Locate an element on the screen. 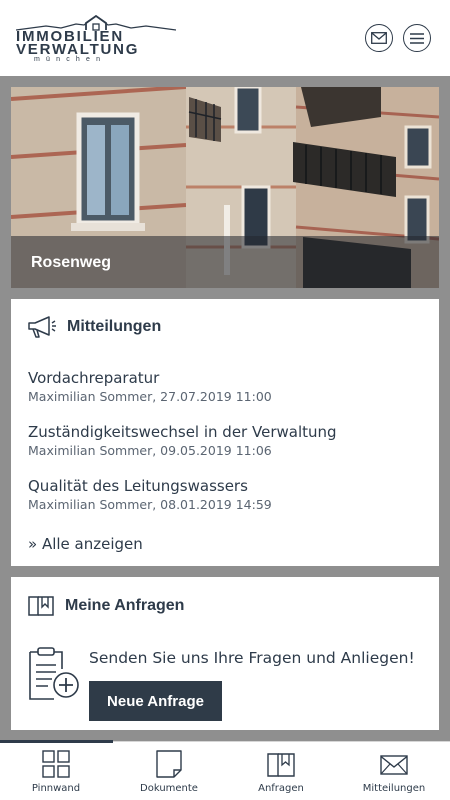 The image size is (450, 800). nav-item-pinnwand: Pinnwand is located at coordinates (56, 771).